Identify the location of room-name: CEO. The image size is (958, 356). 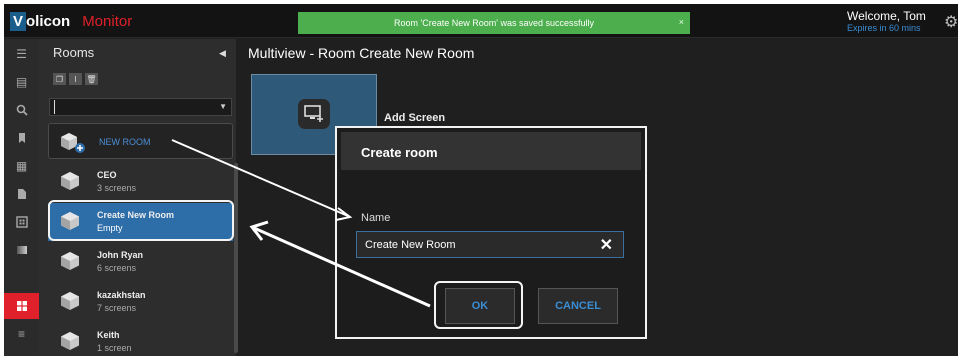
(107, 175).